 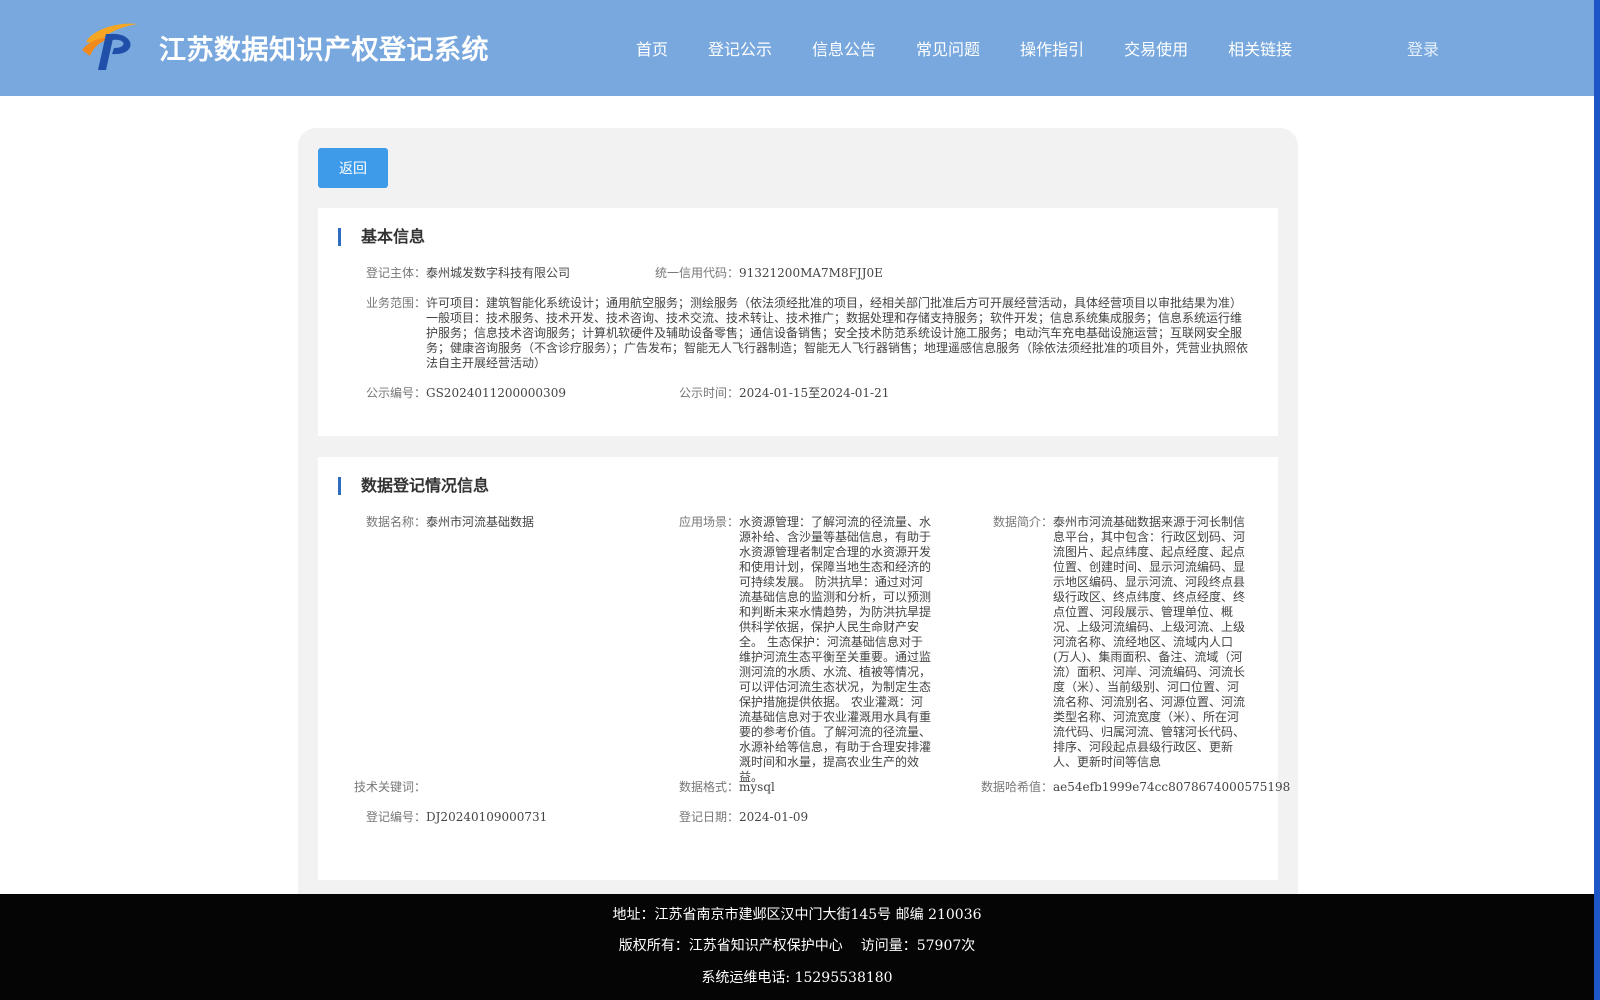 I want to click on section-title: 基本信息, so click(x=381, y=237).